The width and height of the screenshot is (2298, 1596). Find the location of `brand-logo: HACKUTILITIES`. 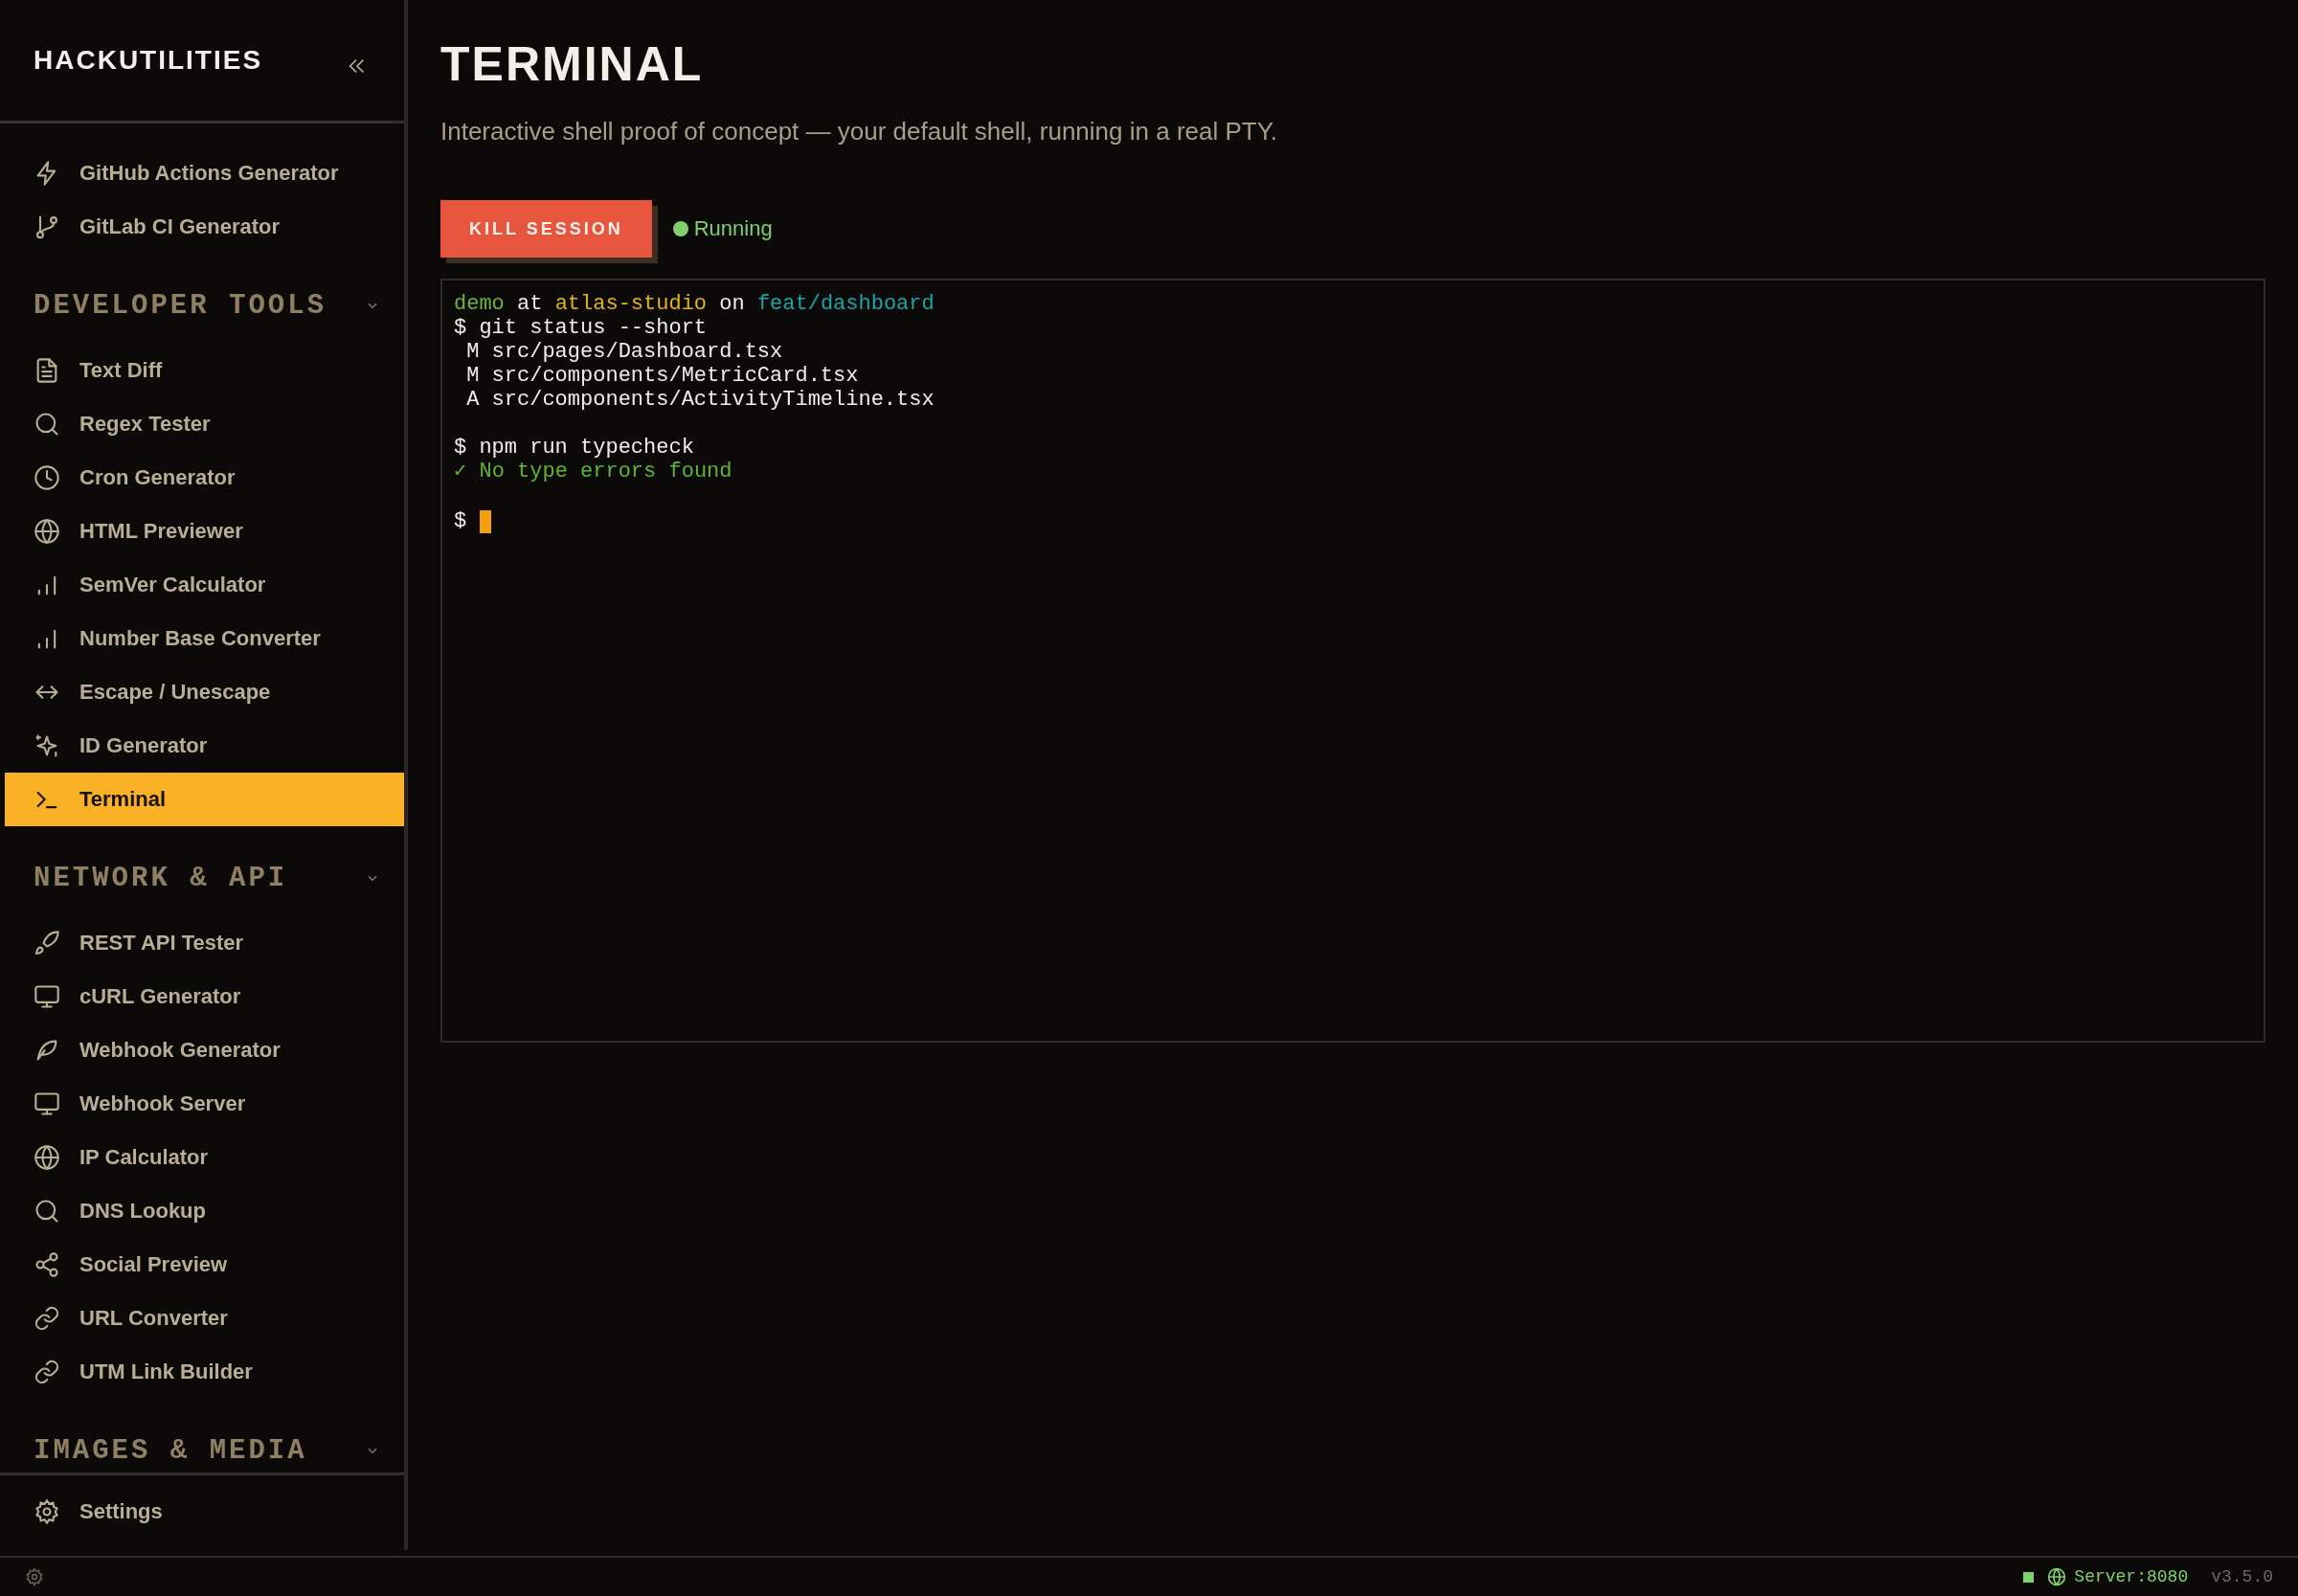

brand-logo: HACKUTILITIES is located at coordinates (149, 60).